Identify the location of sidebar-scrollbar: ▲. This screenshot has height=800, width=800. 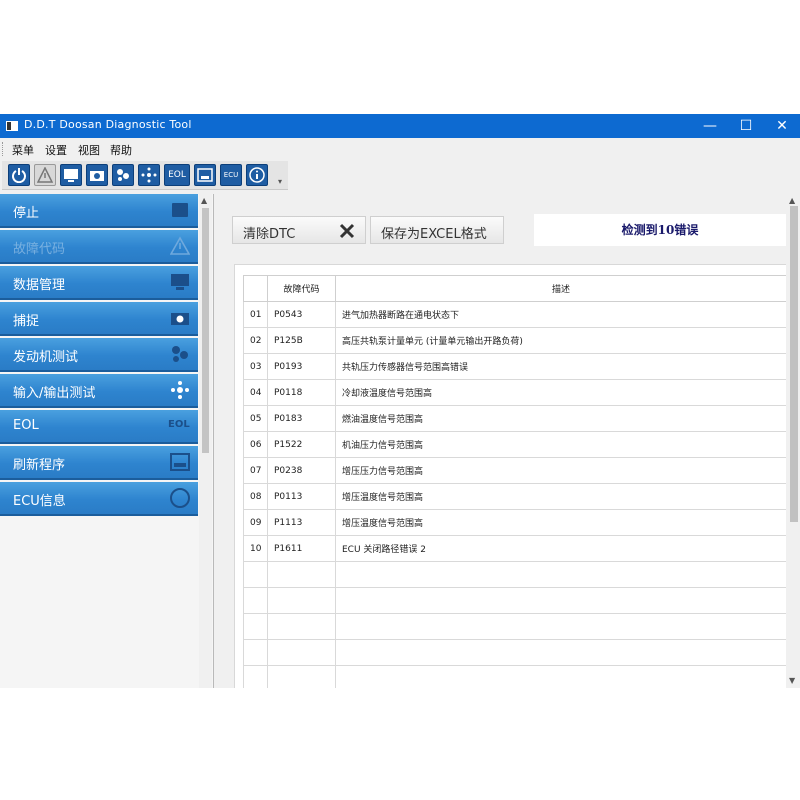
(205, 441).